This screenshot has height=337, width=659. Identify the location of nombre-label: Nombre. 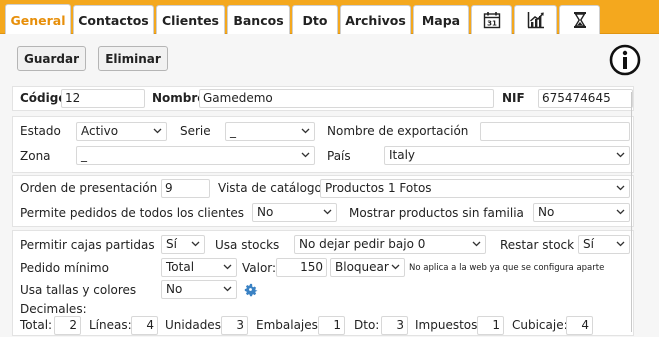
(179, 98).